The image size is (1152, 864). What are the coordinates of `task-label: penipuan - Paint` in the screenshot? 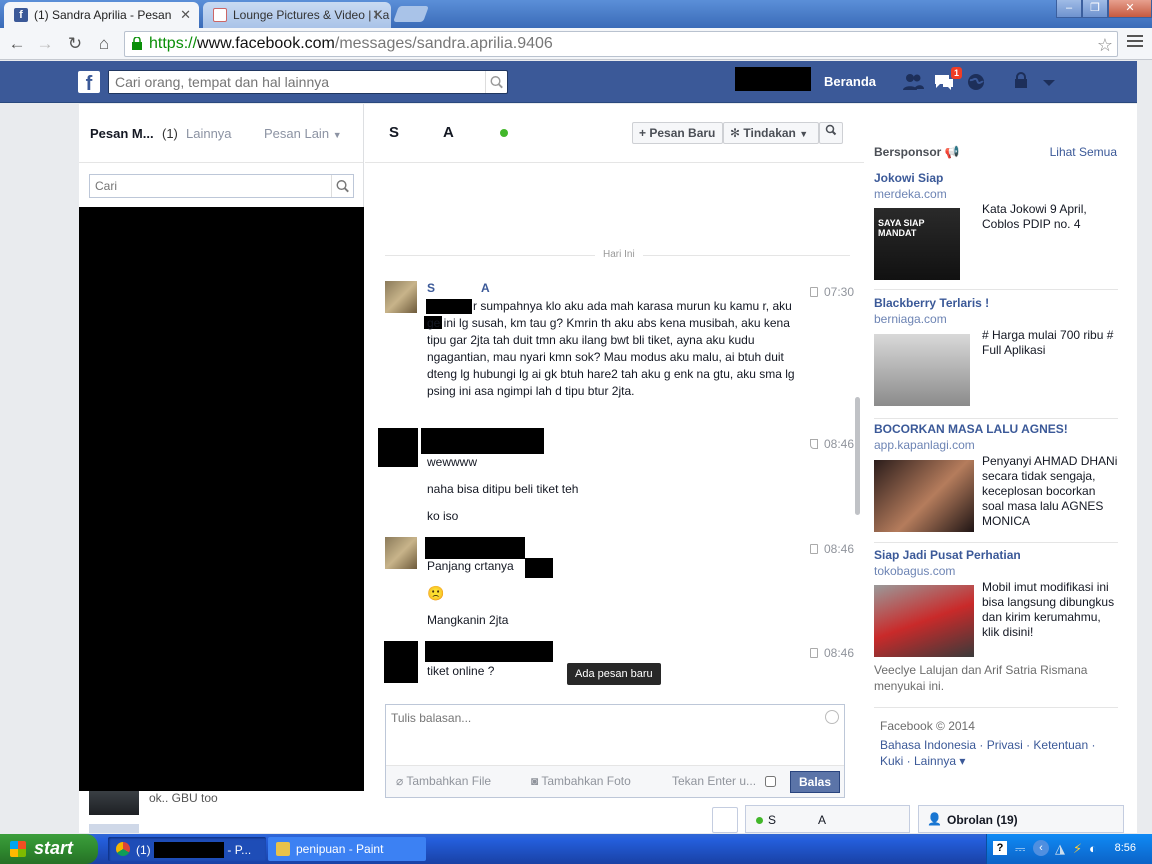 It's located at (340, 849).